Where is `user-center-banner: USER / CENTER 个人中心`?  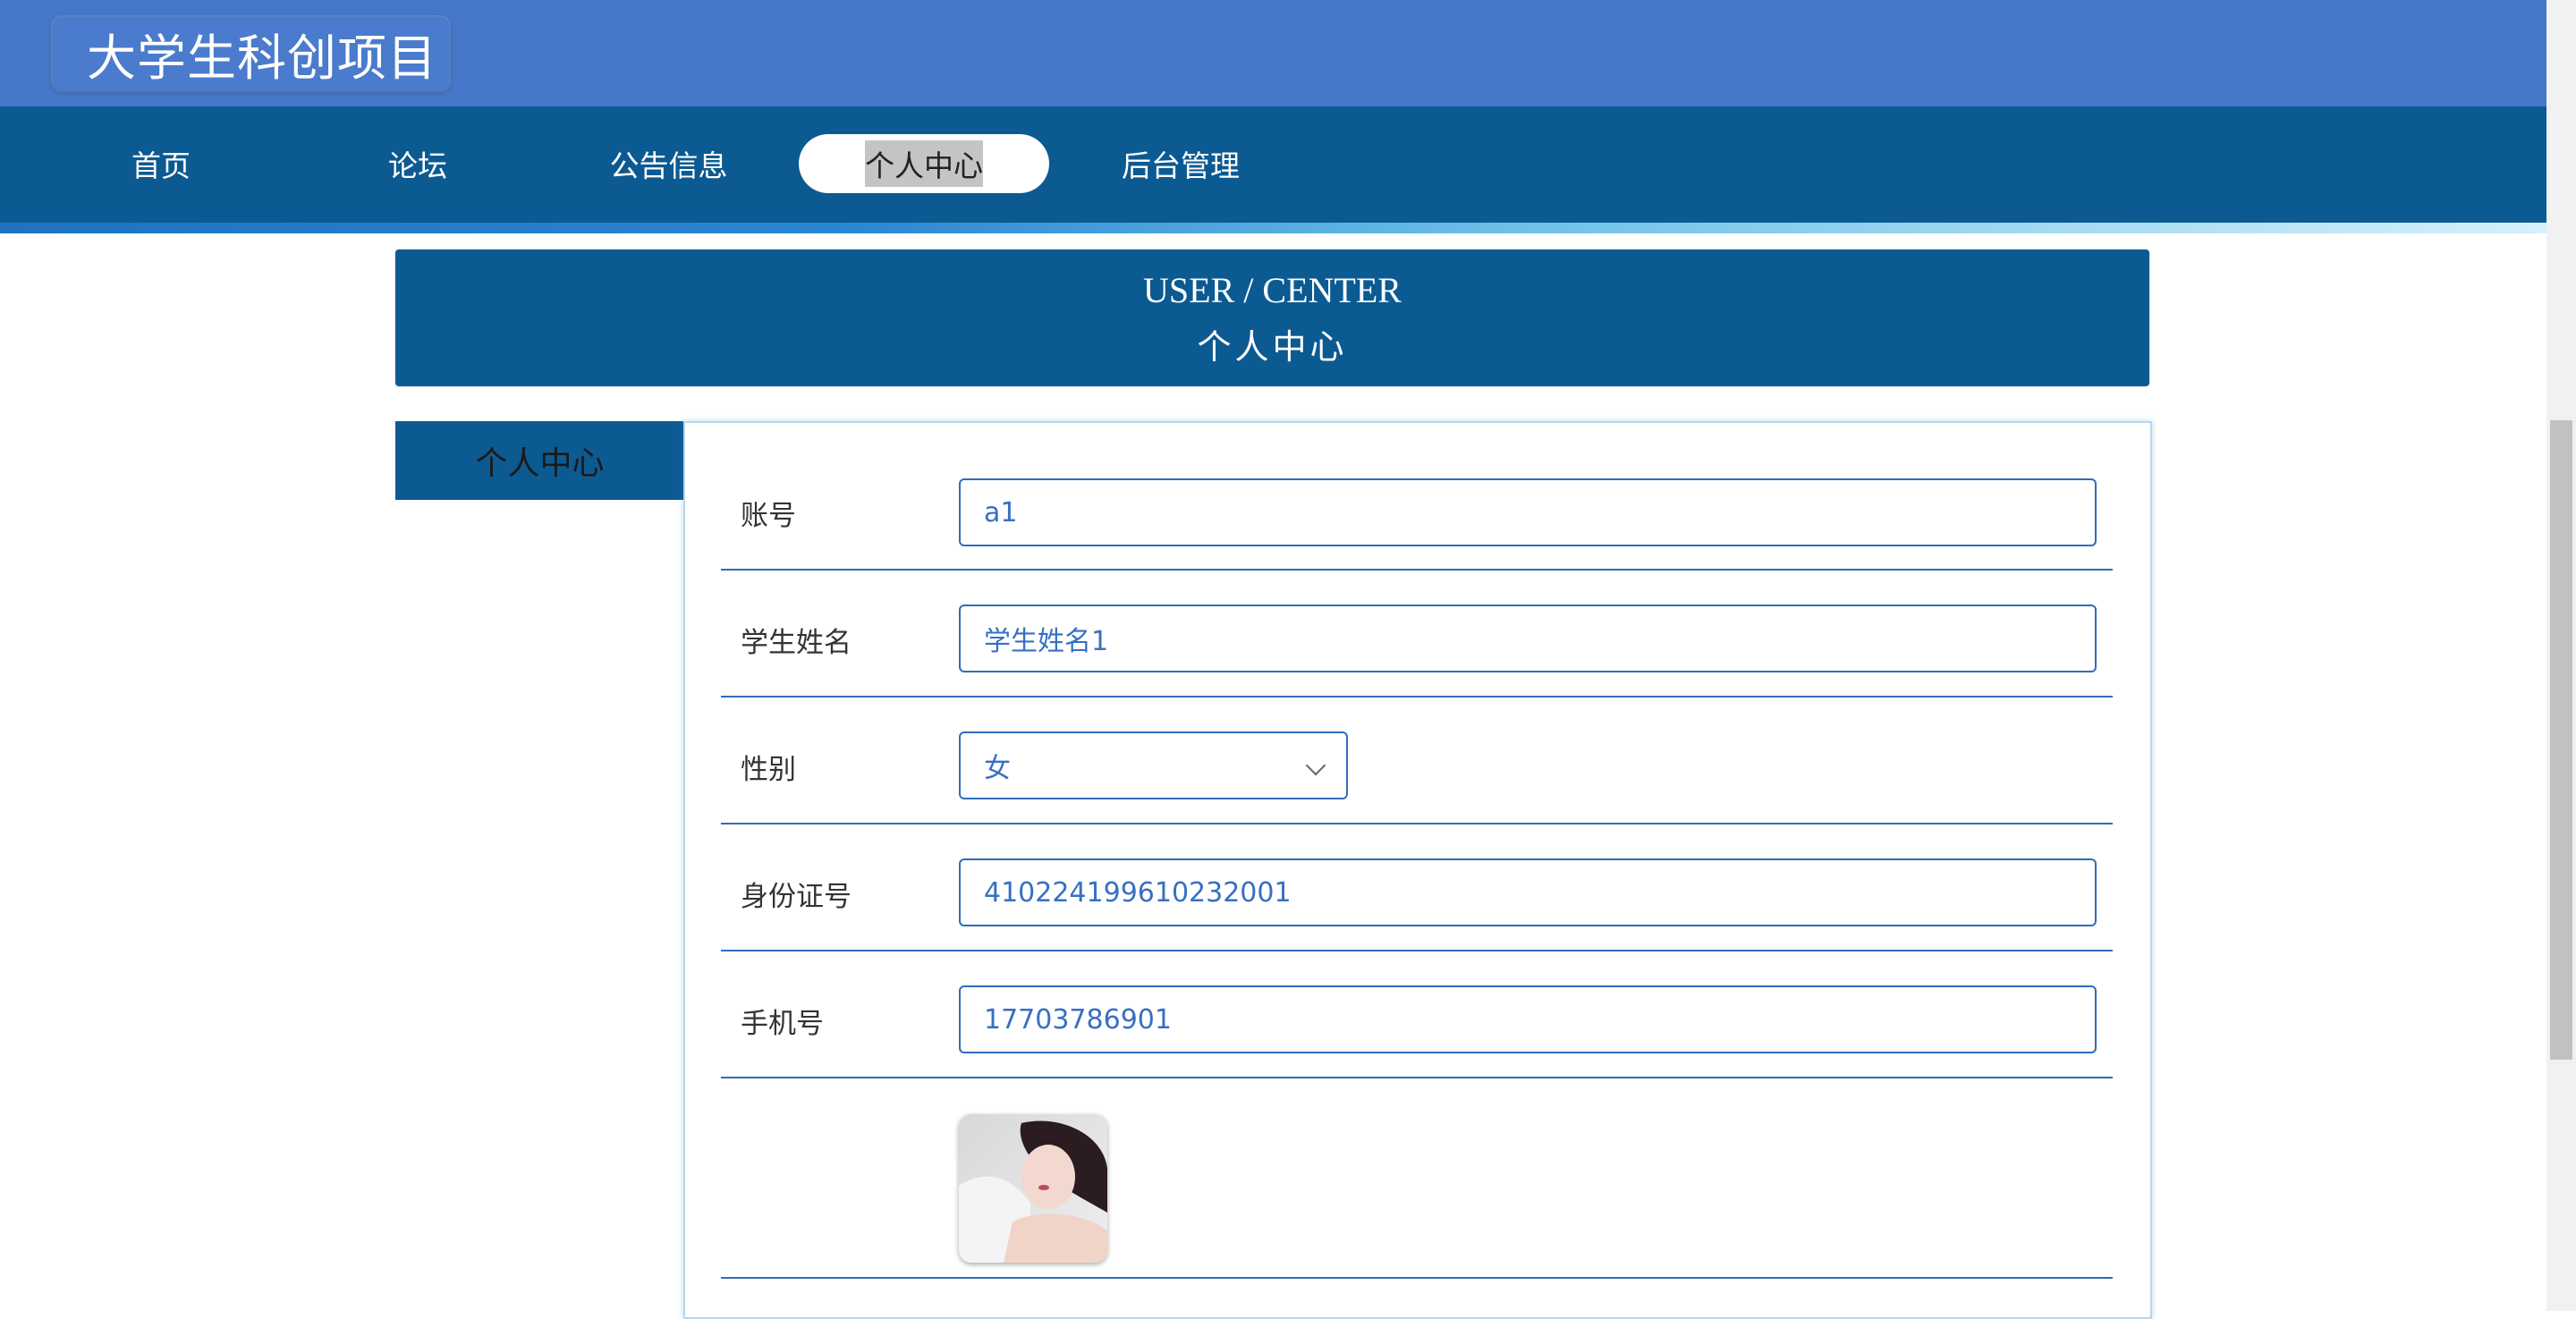 user-center-banner: USER / CENTER 个人中心 is located at coordinates (1272, 317).